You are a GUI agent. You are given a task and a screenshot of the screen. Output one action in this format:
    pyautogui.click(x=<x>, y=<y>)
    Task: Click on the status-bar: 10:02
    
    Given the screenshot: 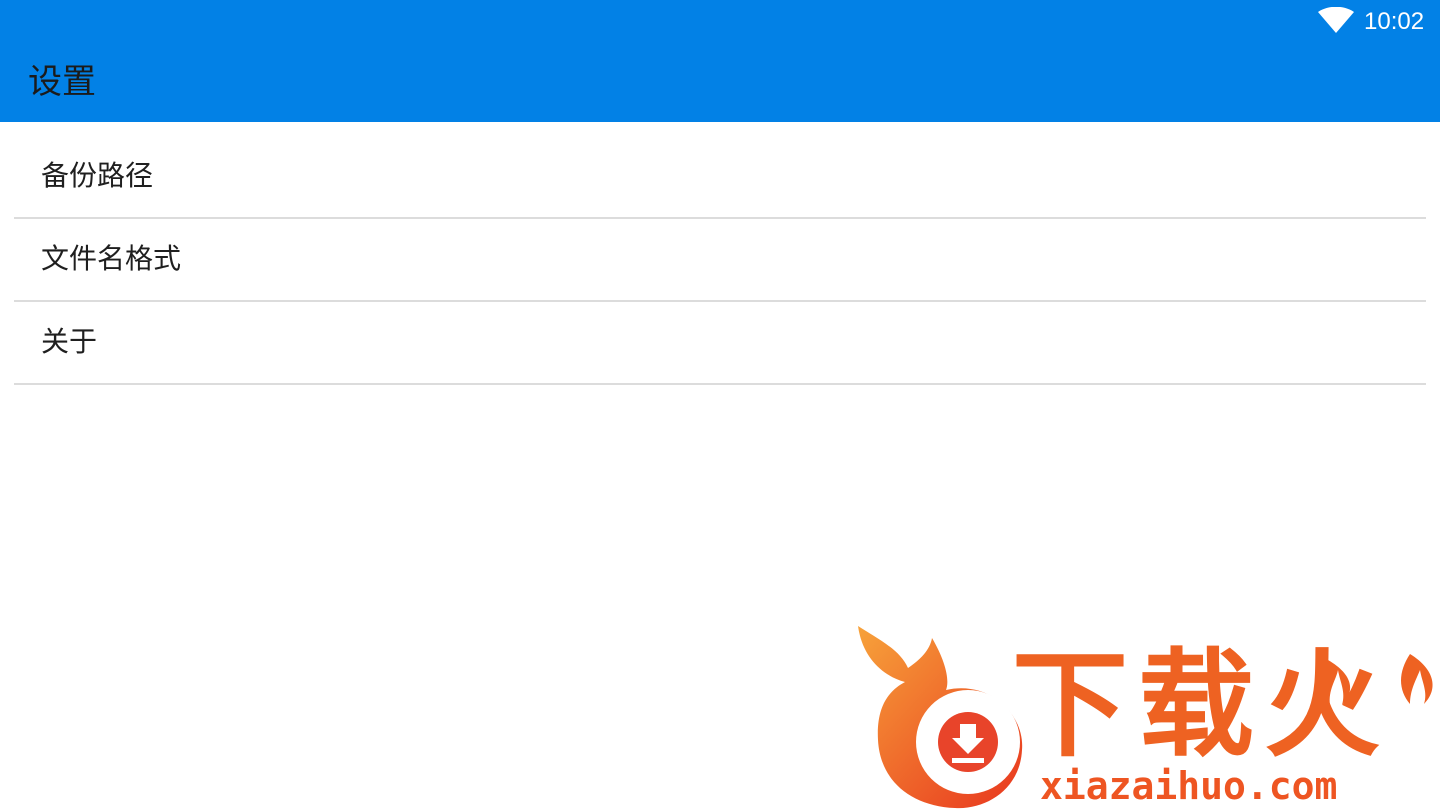 What is the action you would take?
    pyautogui.click(x=720, y=22)
    